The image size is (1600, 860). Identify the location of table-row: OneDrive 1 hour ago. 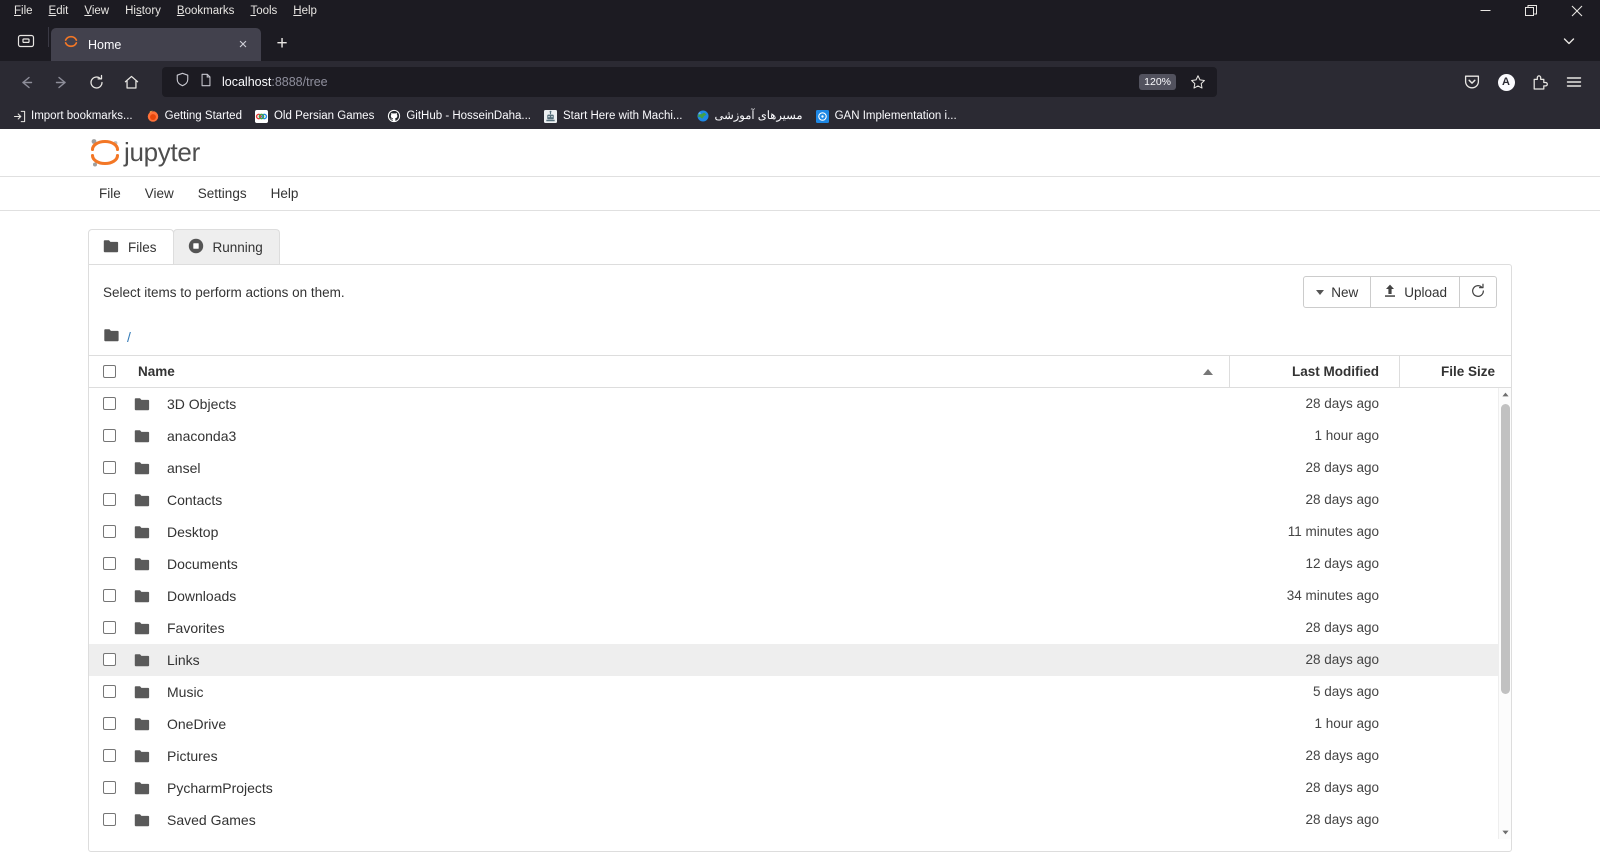
(800, 724).